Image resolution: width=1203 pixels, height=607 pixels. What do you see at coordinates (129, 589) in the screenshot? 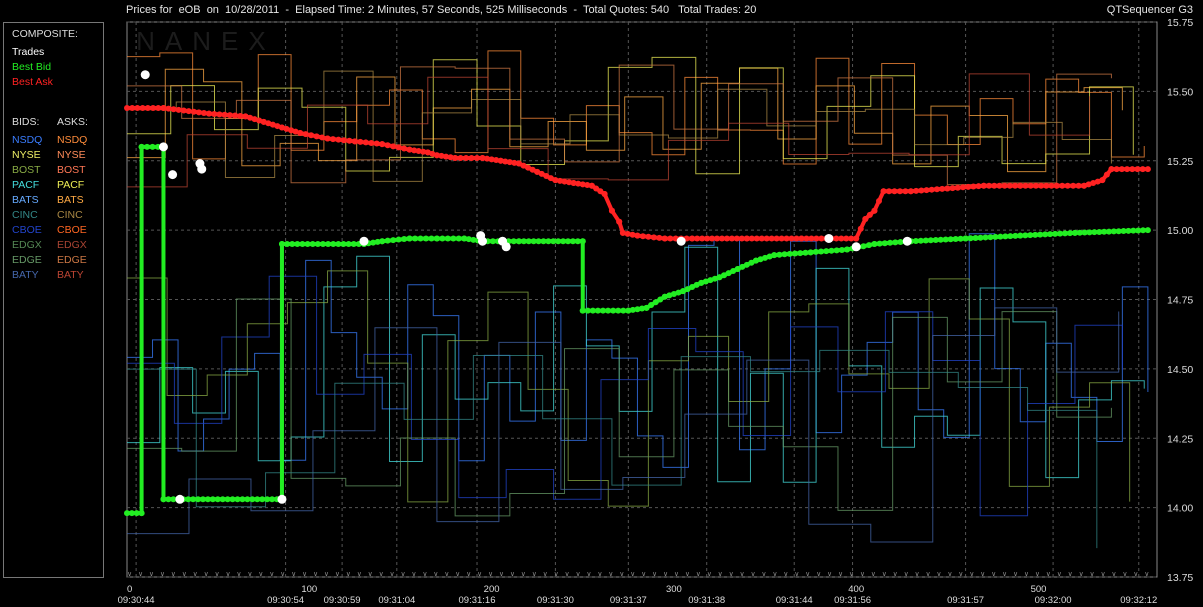
I see `x-tick-label: 0` at bounding box center [129, 589].